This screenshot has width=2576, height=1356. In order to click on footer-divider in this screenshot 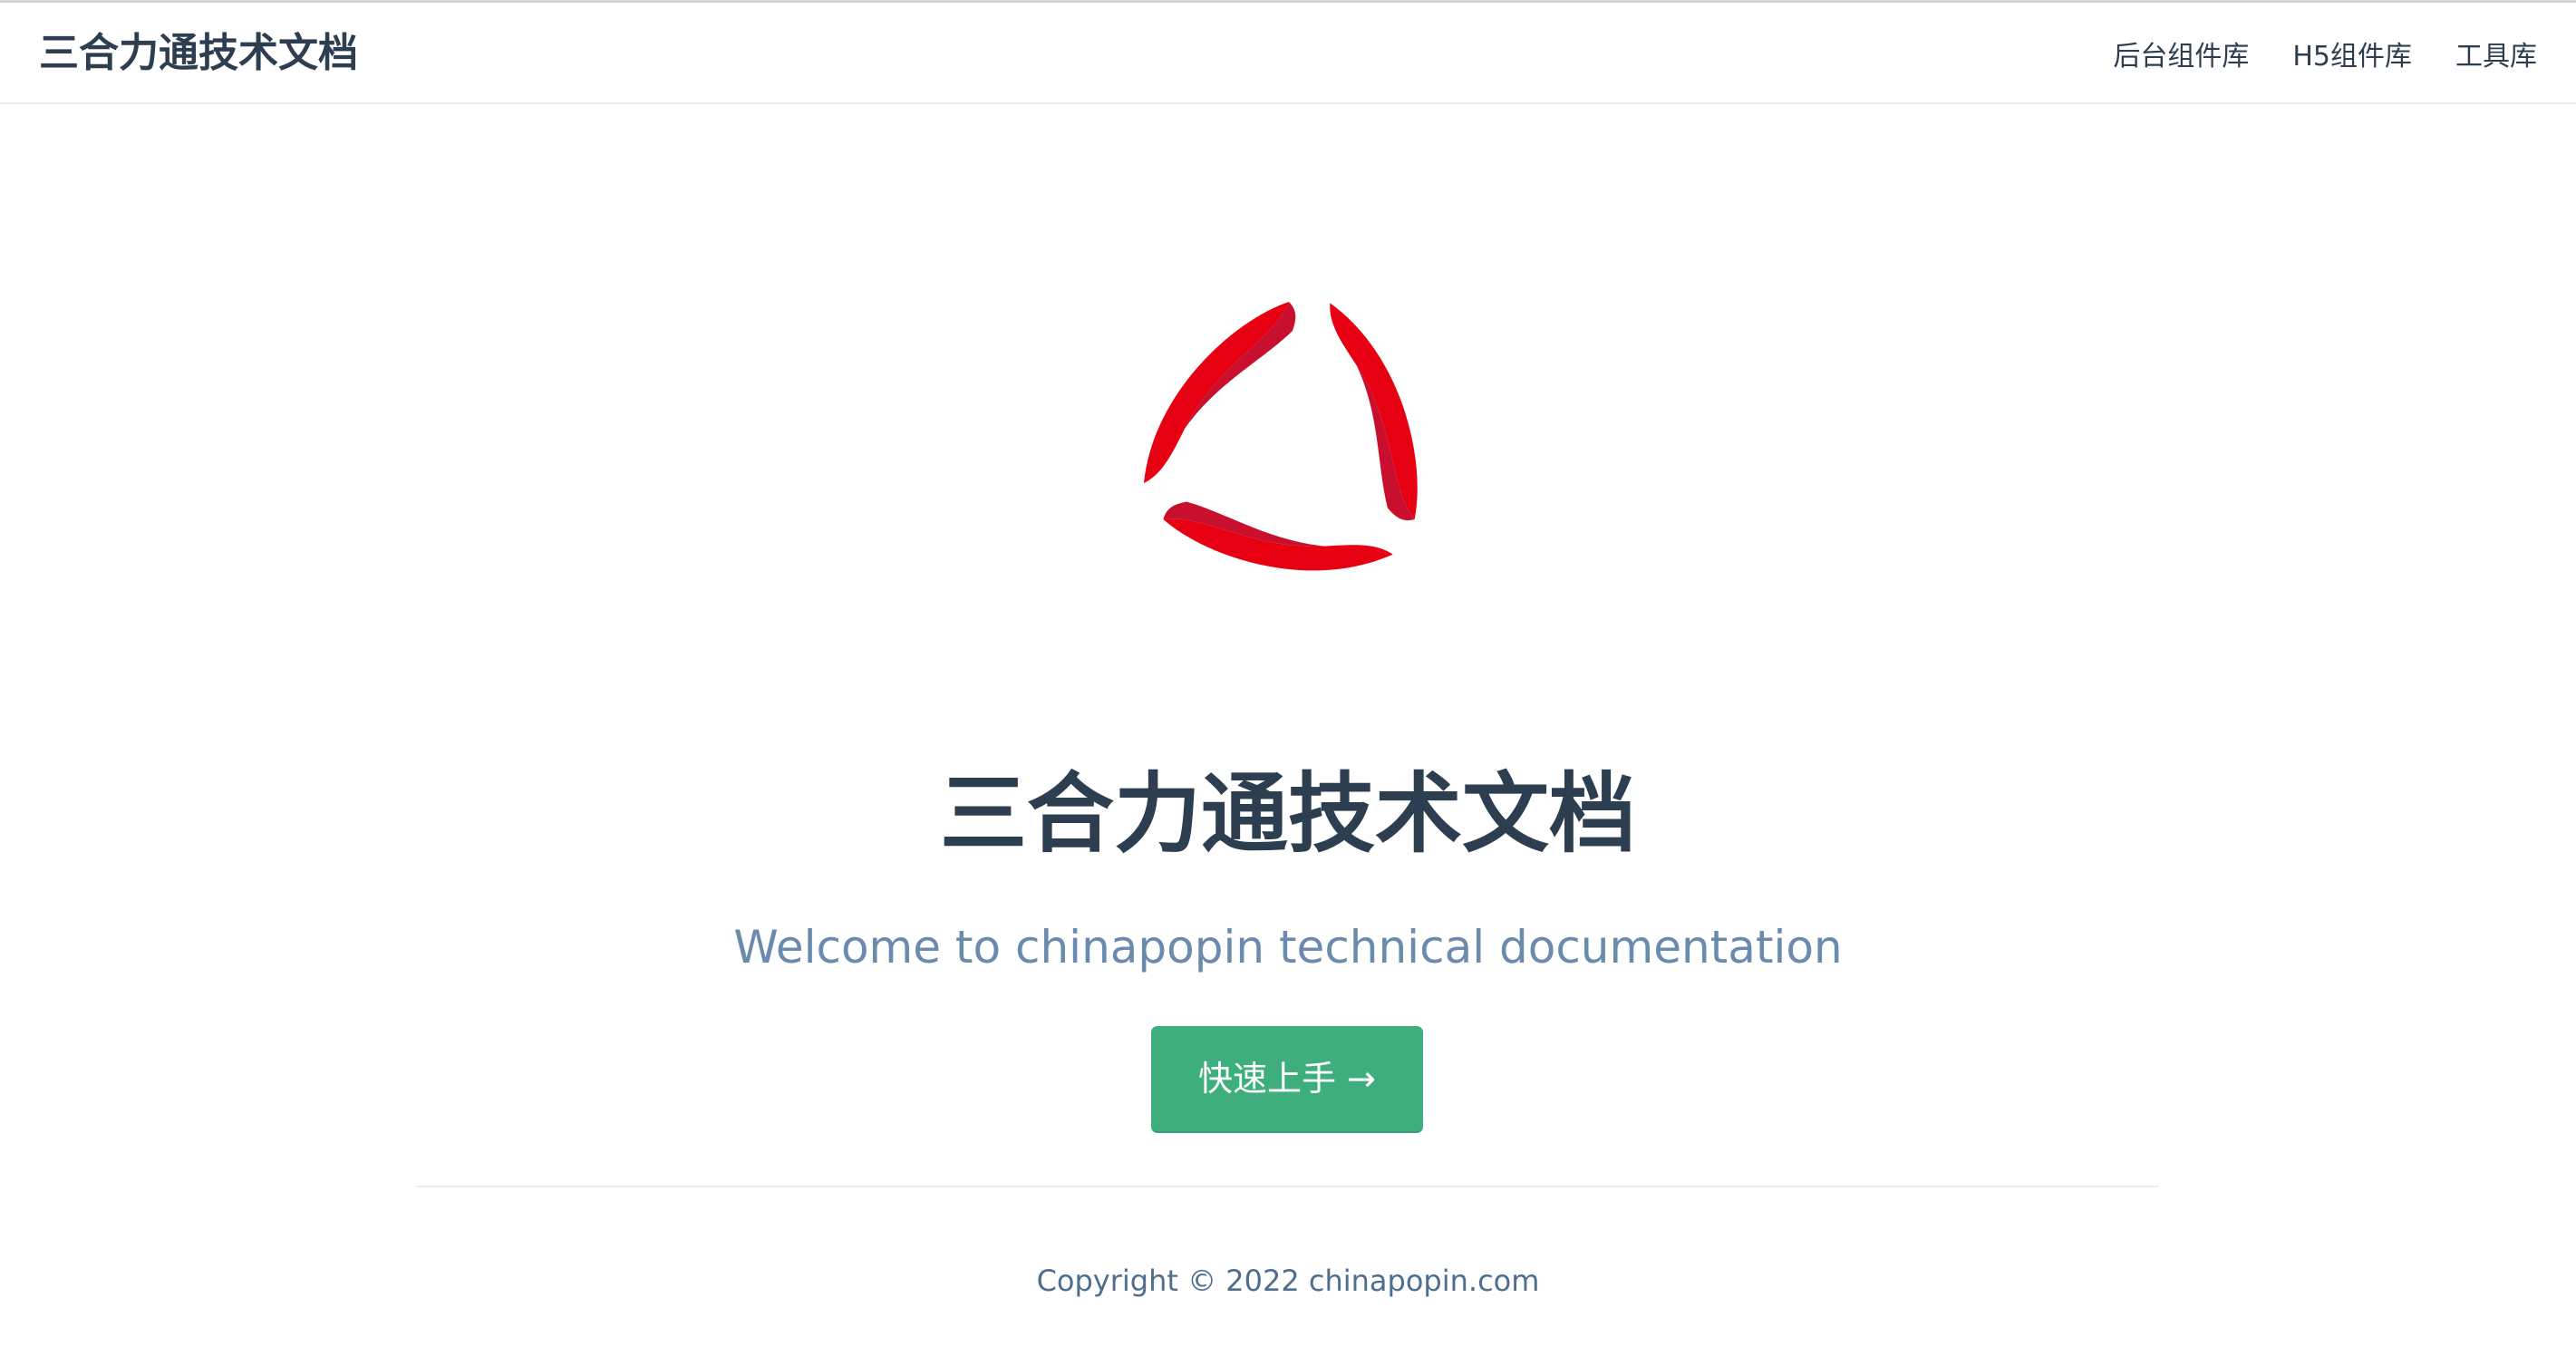, I will do `click(1288, 1186)`.